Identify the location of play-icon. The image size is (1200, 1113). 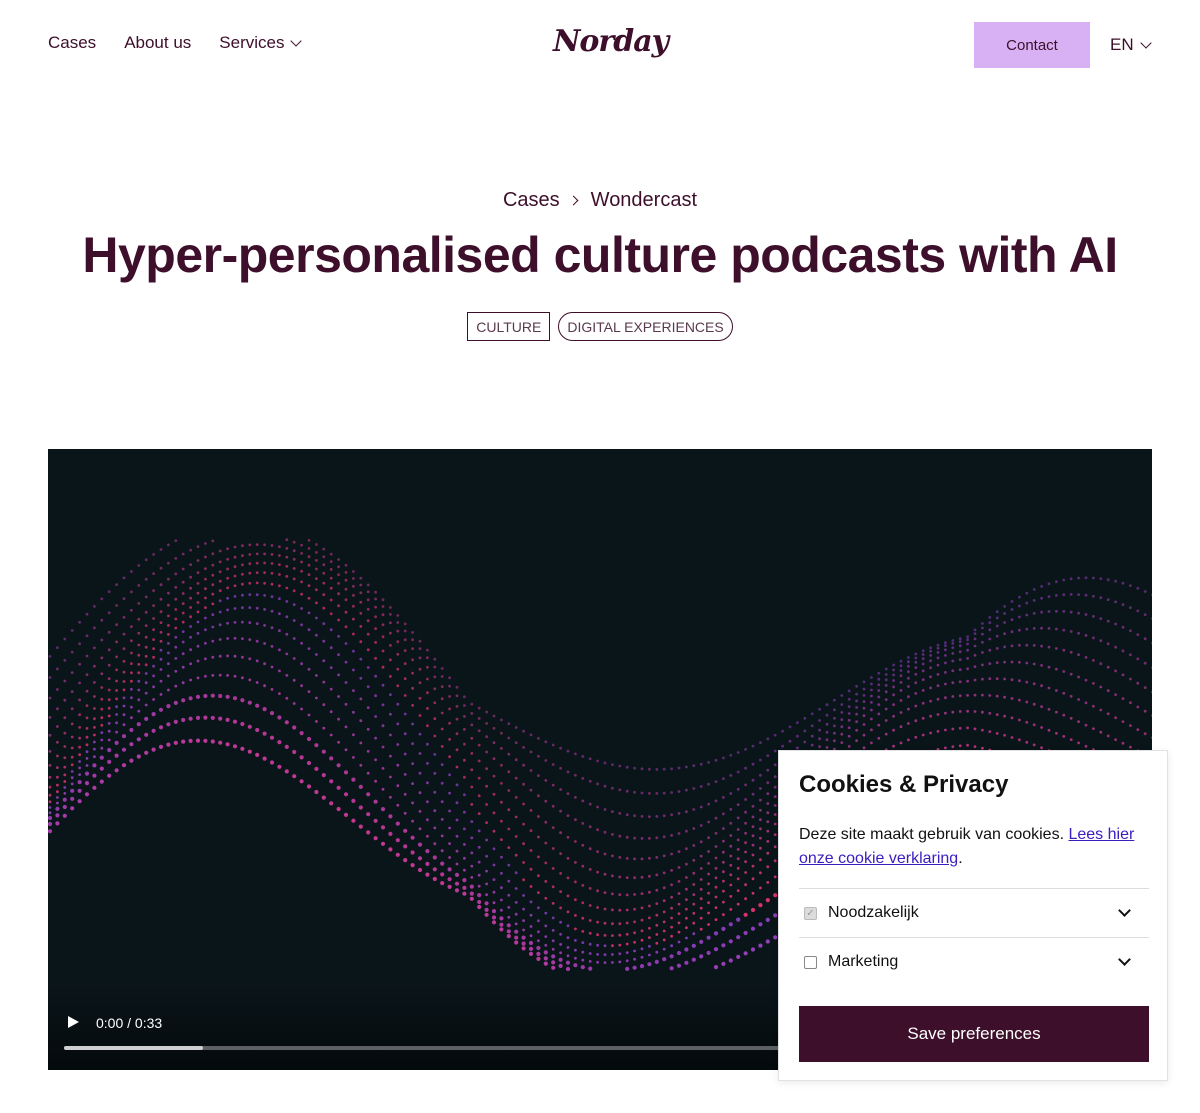
(73, 1022).